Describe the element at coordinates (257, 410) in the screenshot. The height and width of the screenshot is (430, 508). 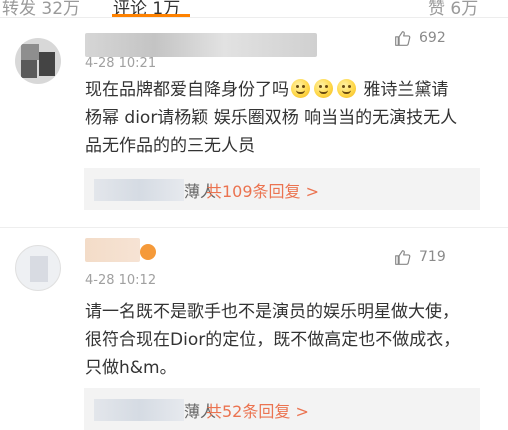
I see `view-replies-link: 共52条回复 >` at that location.